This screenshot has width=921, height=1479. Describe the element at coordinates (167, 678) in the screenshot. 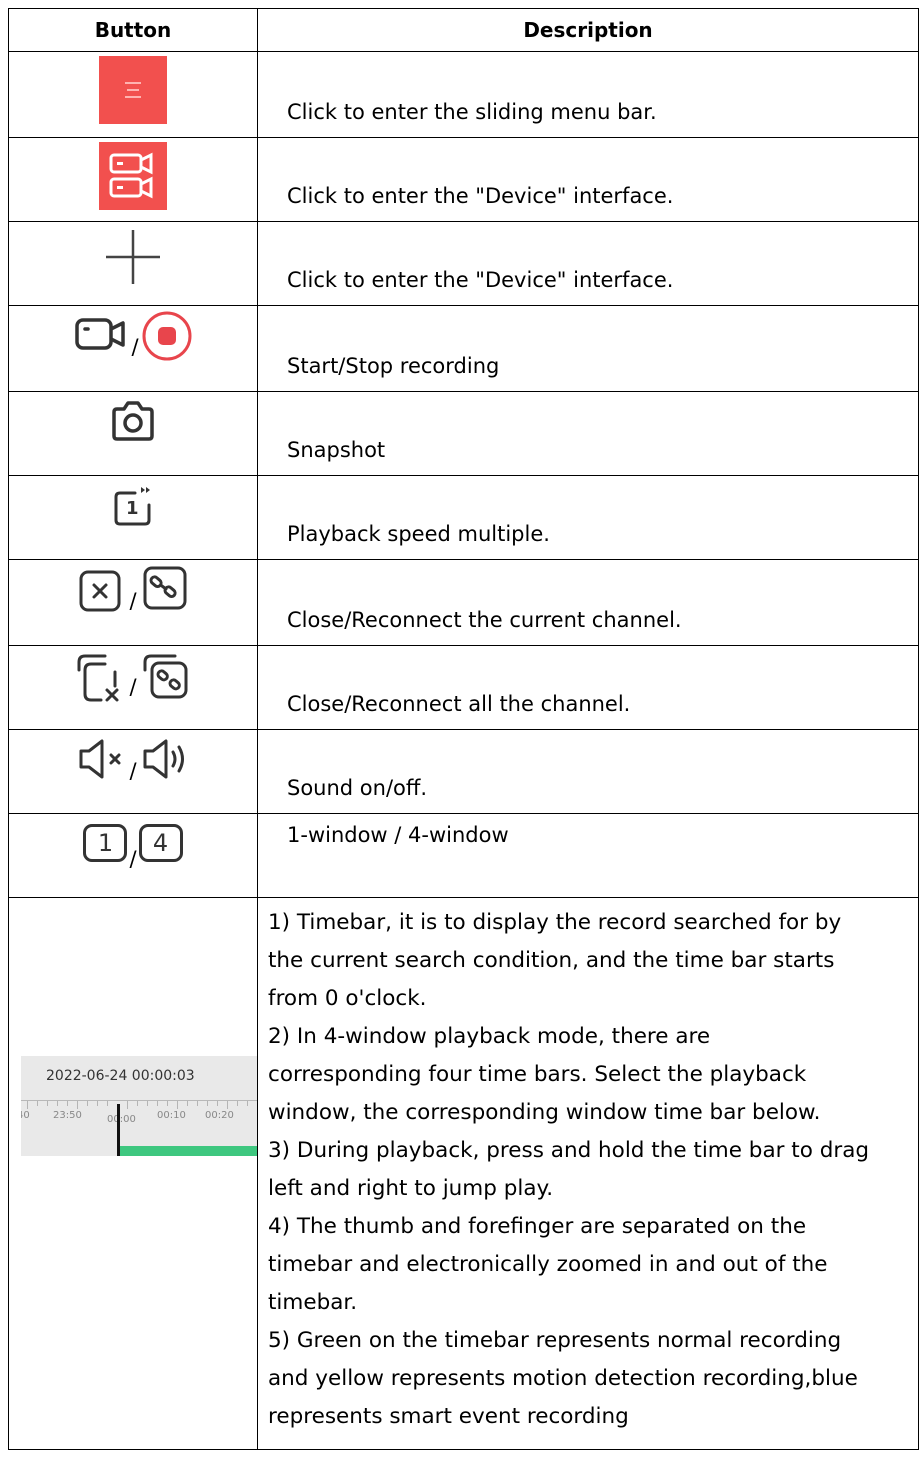

I see `reconnect-all-channels-icon` at that location.